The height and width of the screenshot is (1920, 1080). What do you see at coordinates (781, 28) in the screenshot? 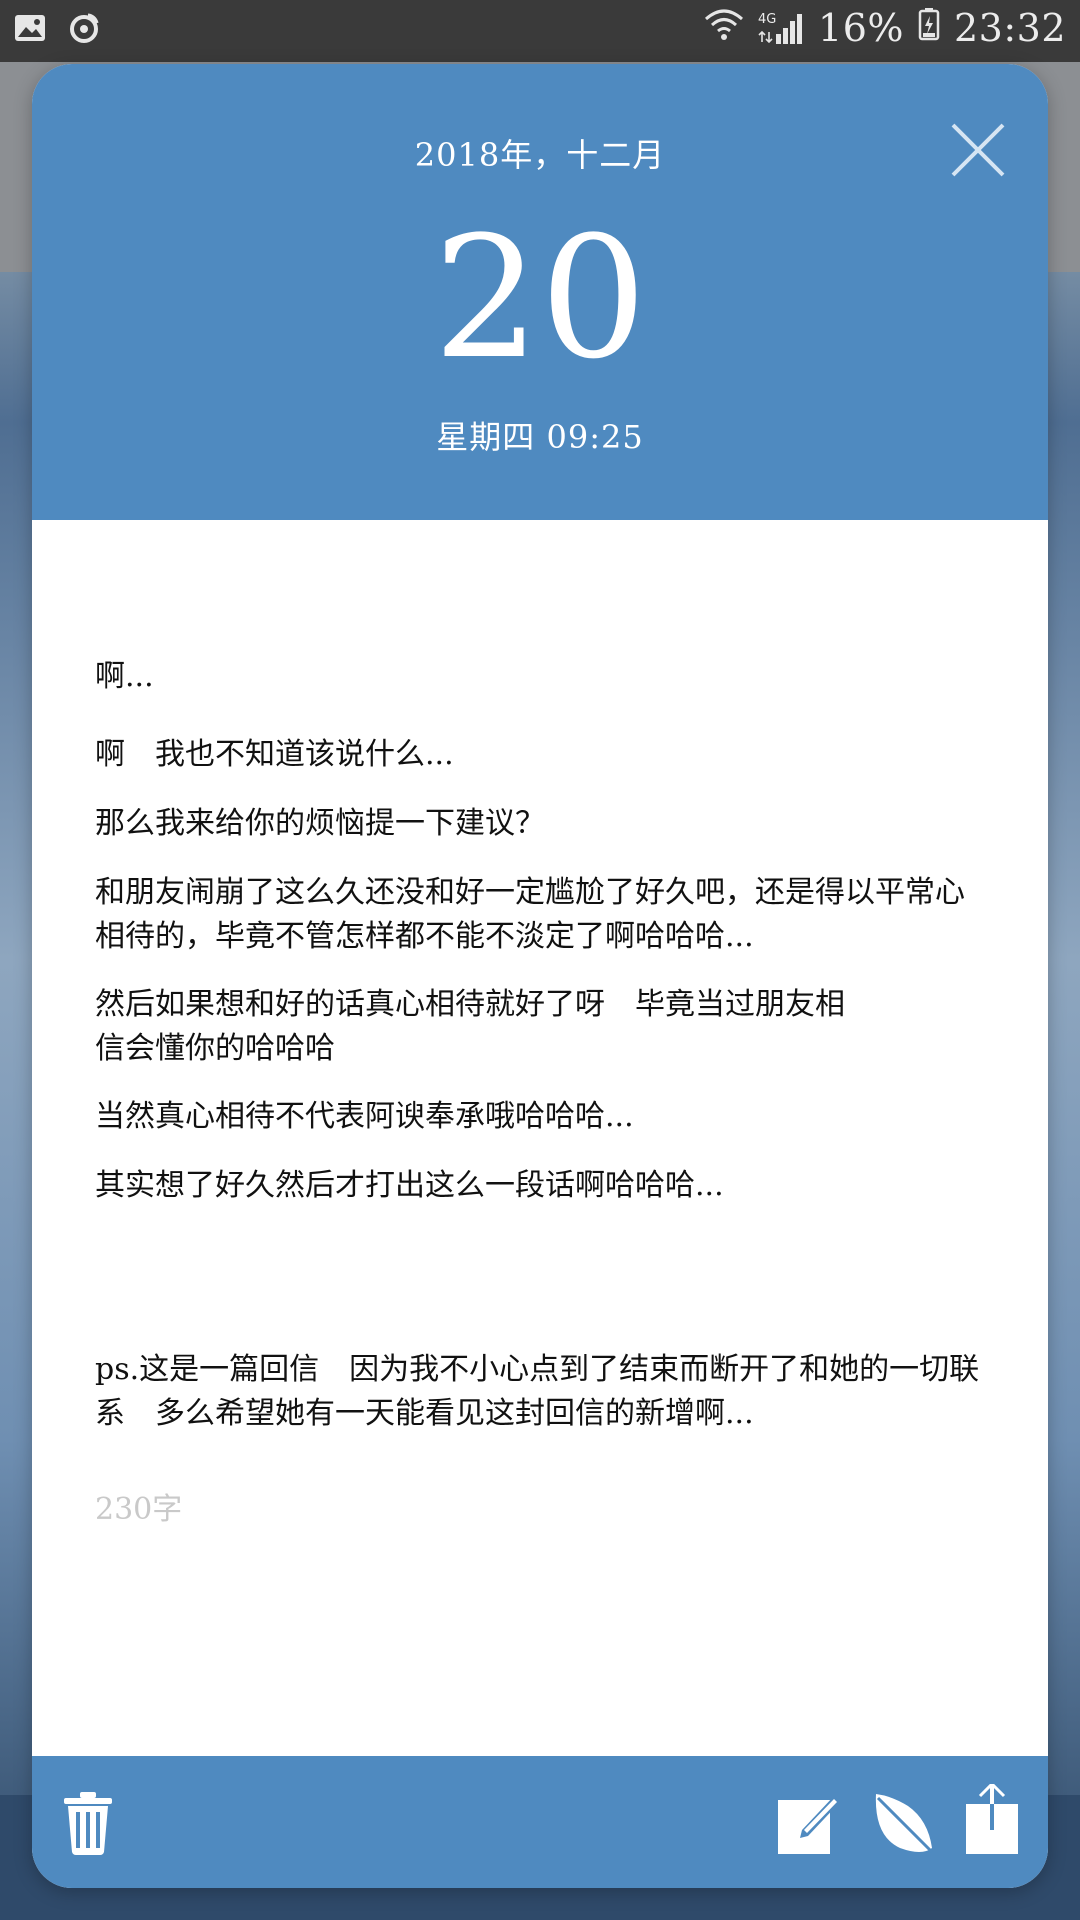
I see `signal-icon: 4G` at bounding box center [781, 28].